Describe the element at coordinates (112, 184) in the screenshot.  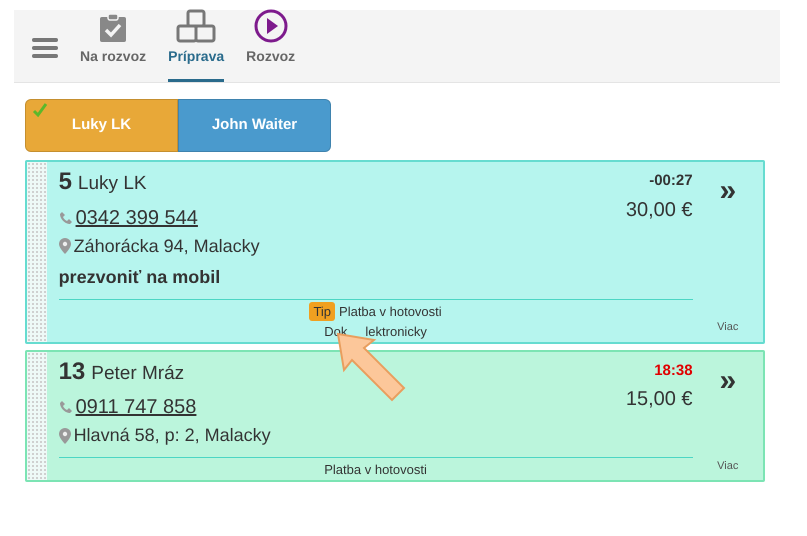
I see `customer-name: Luky LK` at that location.